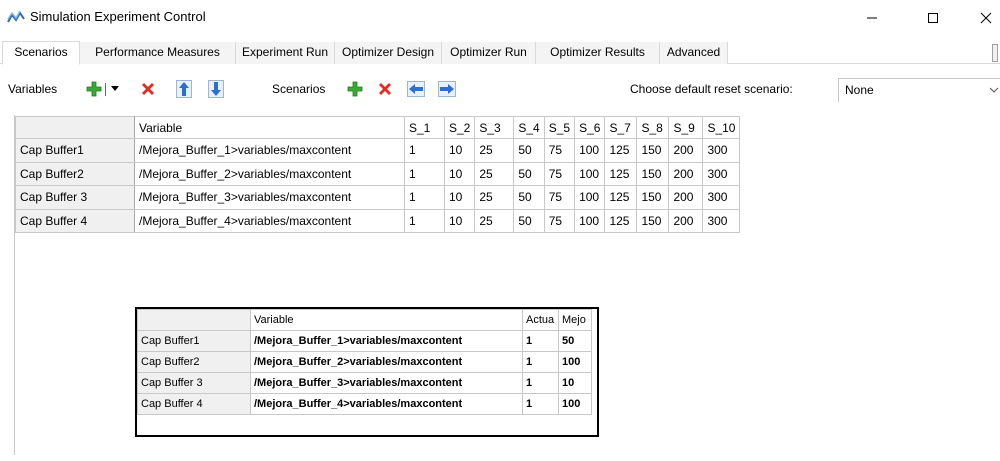 This screenshot has height=461, width=1000. Describe the element at coordinates (686, 127) in the screenshot. I see `column-header-s9: S_9` at that location.